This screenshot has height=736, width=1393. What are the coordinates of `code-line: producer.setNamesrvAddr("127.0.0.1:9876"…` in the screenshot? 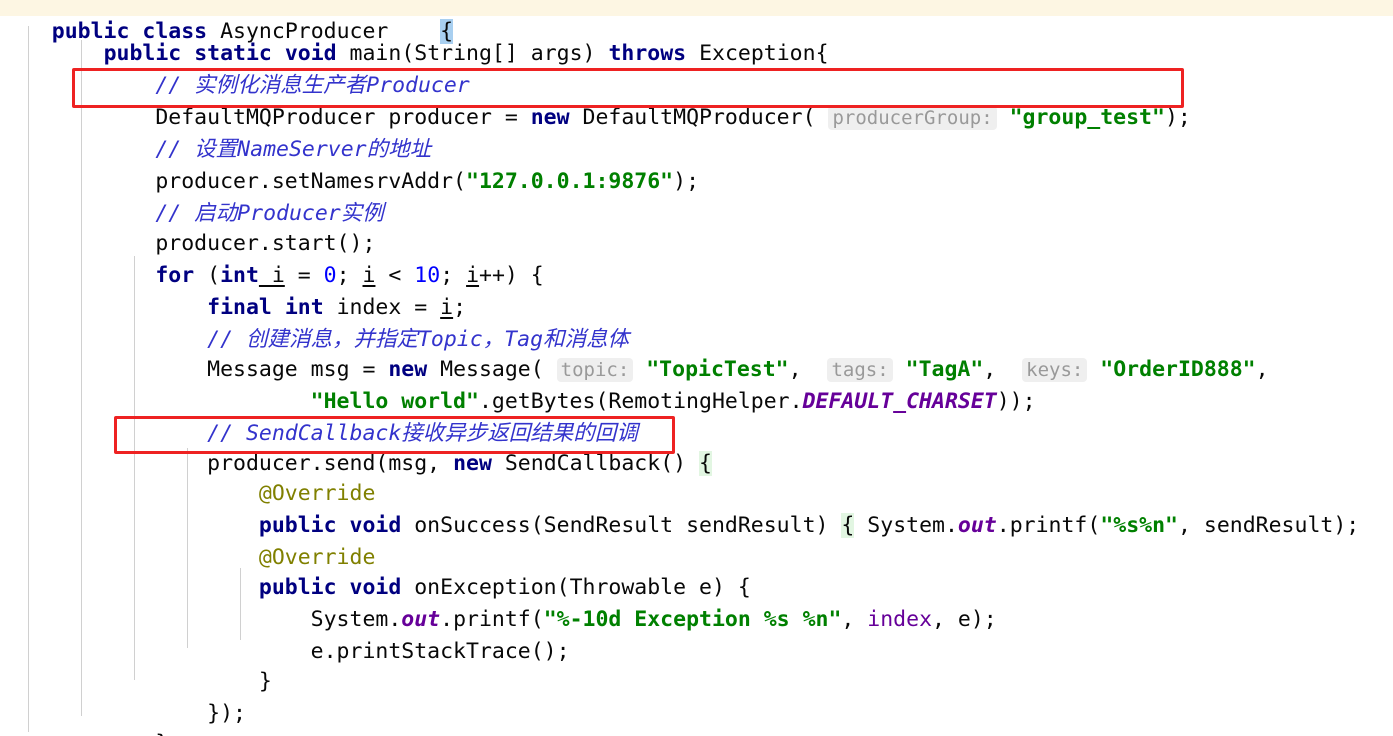 It's located at (696, 164).